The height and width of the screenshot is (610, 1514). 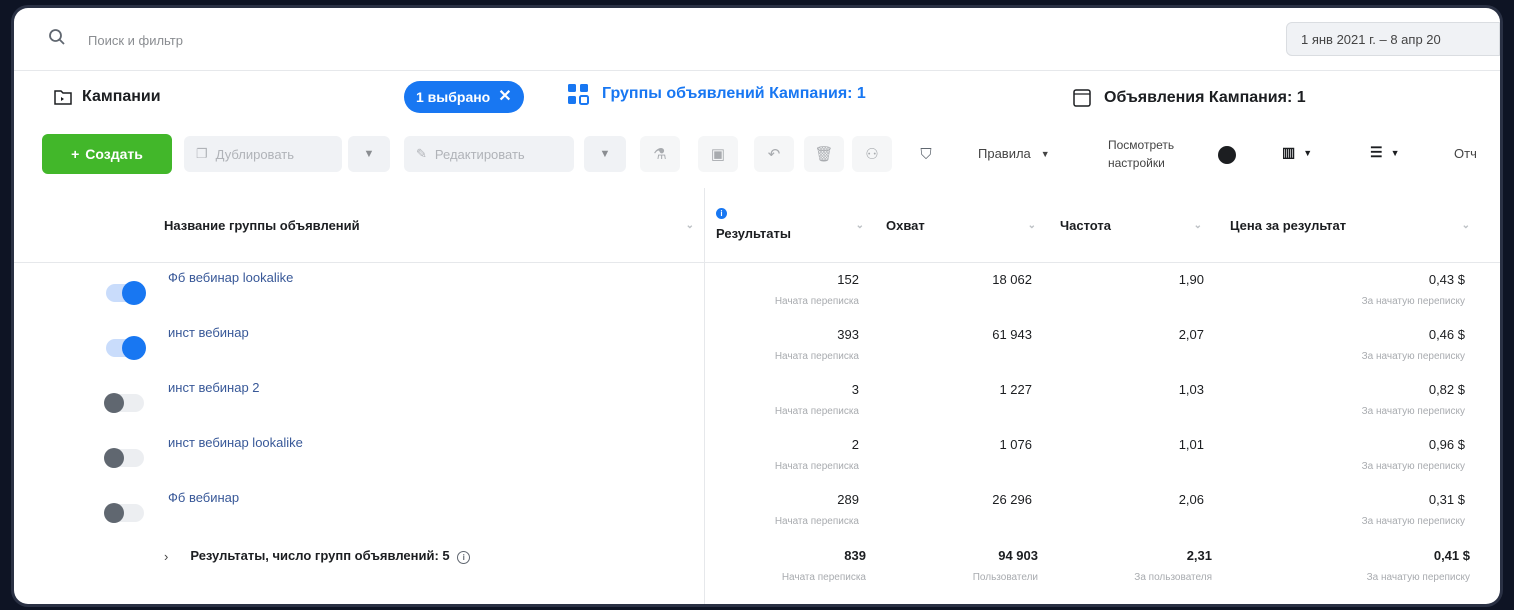 I want to click on search-bar: 1 янв 2021 г. – 8 апр 20, so click(x=757, y=39).